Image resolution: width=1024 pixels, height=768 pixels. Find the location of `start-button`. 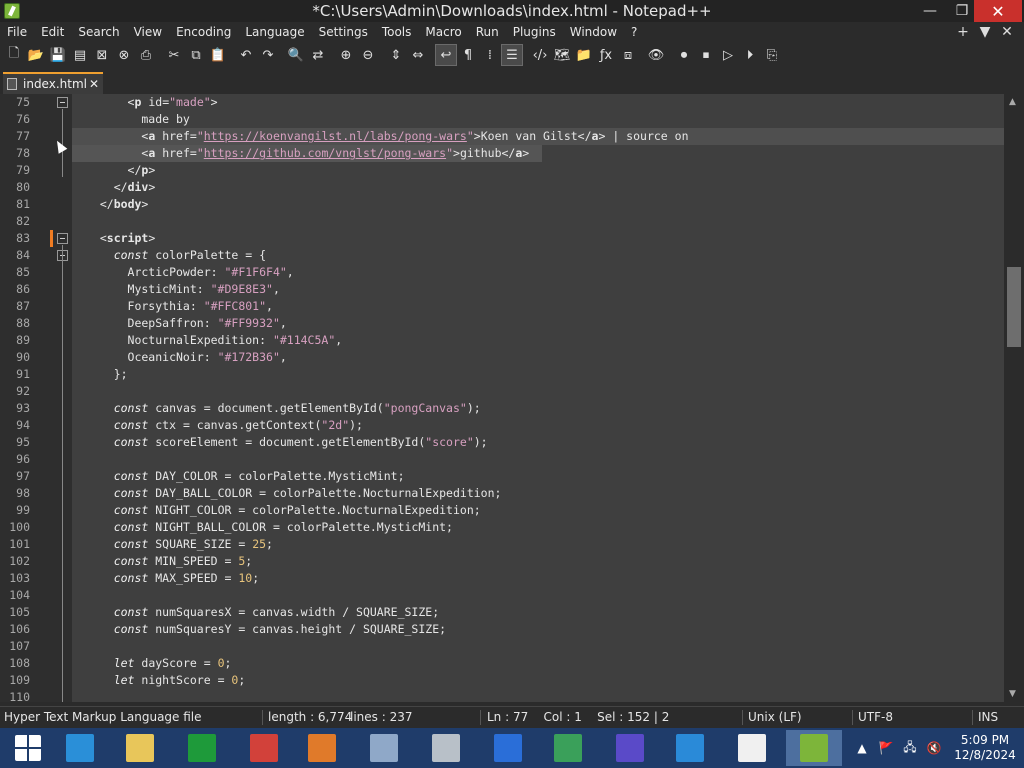

start-button is located at coordinates (28, 748).